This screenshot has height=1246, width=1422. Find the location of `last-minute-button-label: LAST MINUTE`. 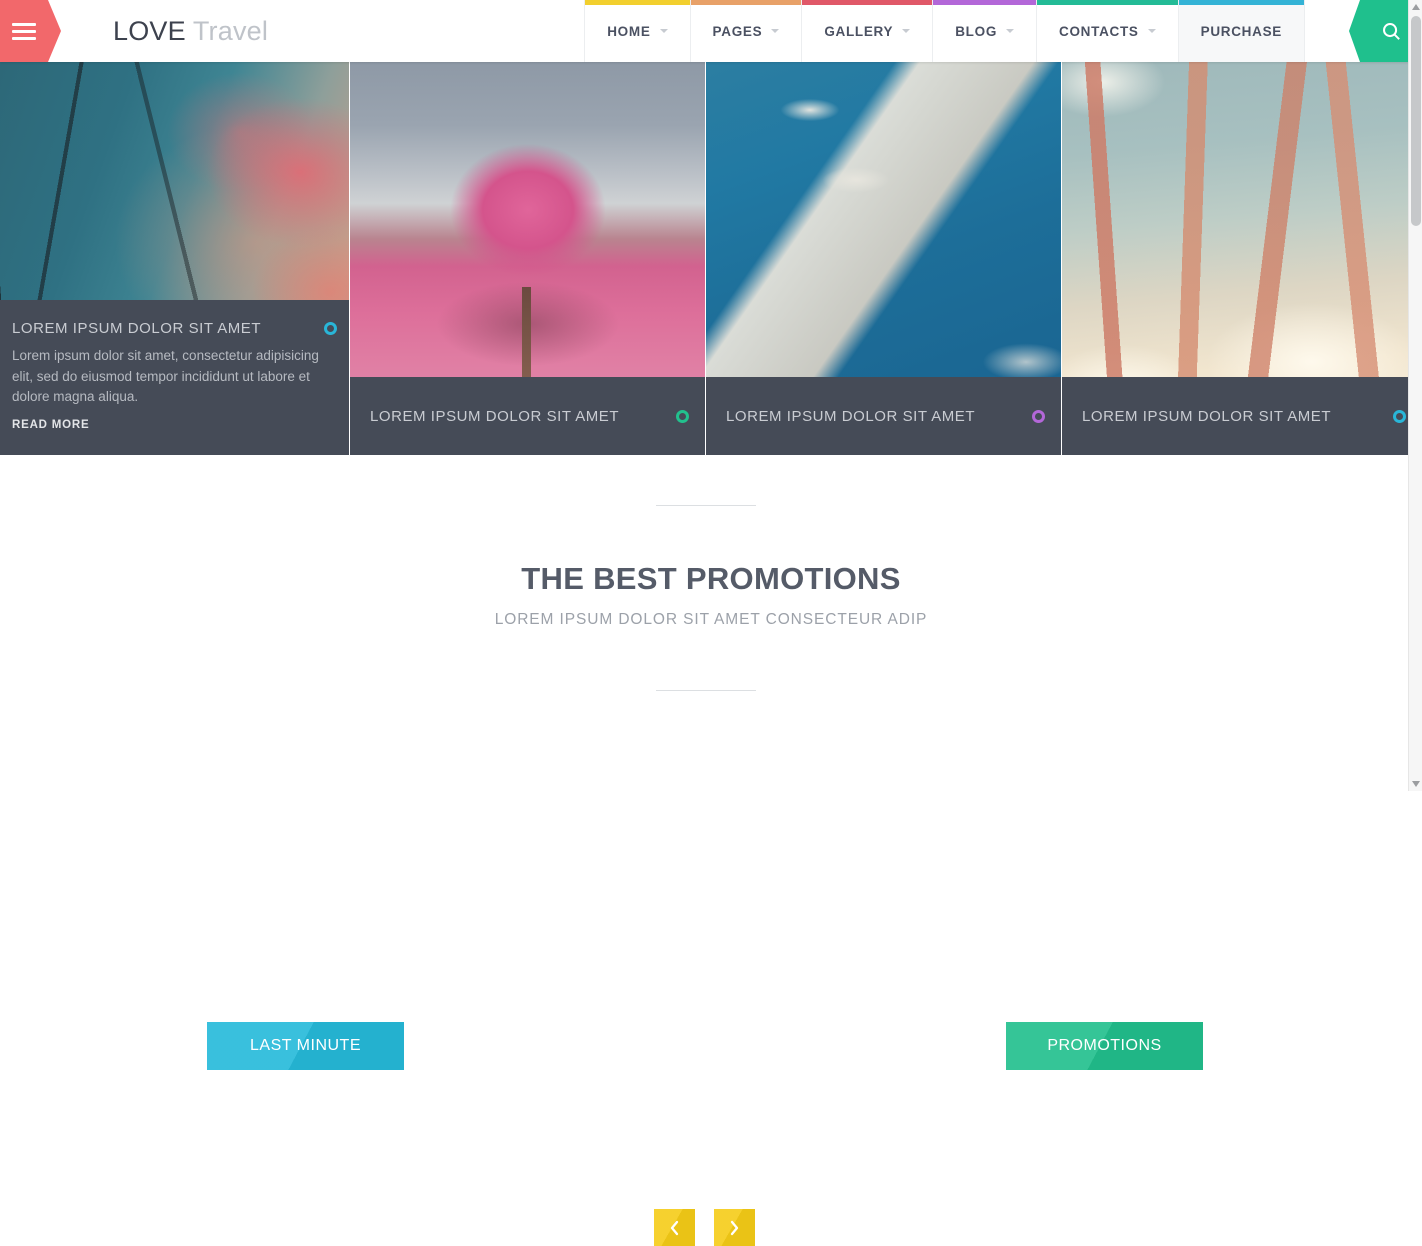

last-minute-button-label: LAST MINUTE is located at coordinates (305, 1045).